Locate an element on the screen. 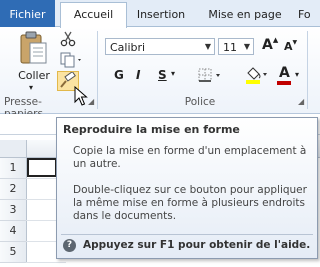 The width and height of the screenshot is (320, 267). font-color-button: A ▾ is located at coordinates (290, 75).